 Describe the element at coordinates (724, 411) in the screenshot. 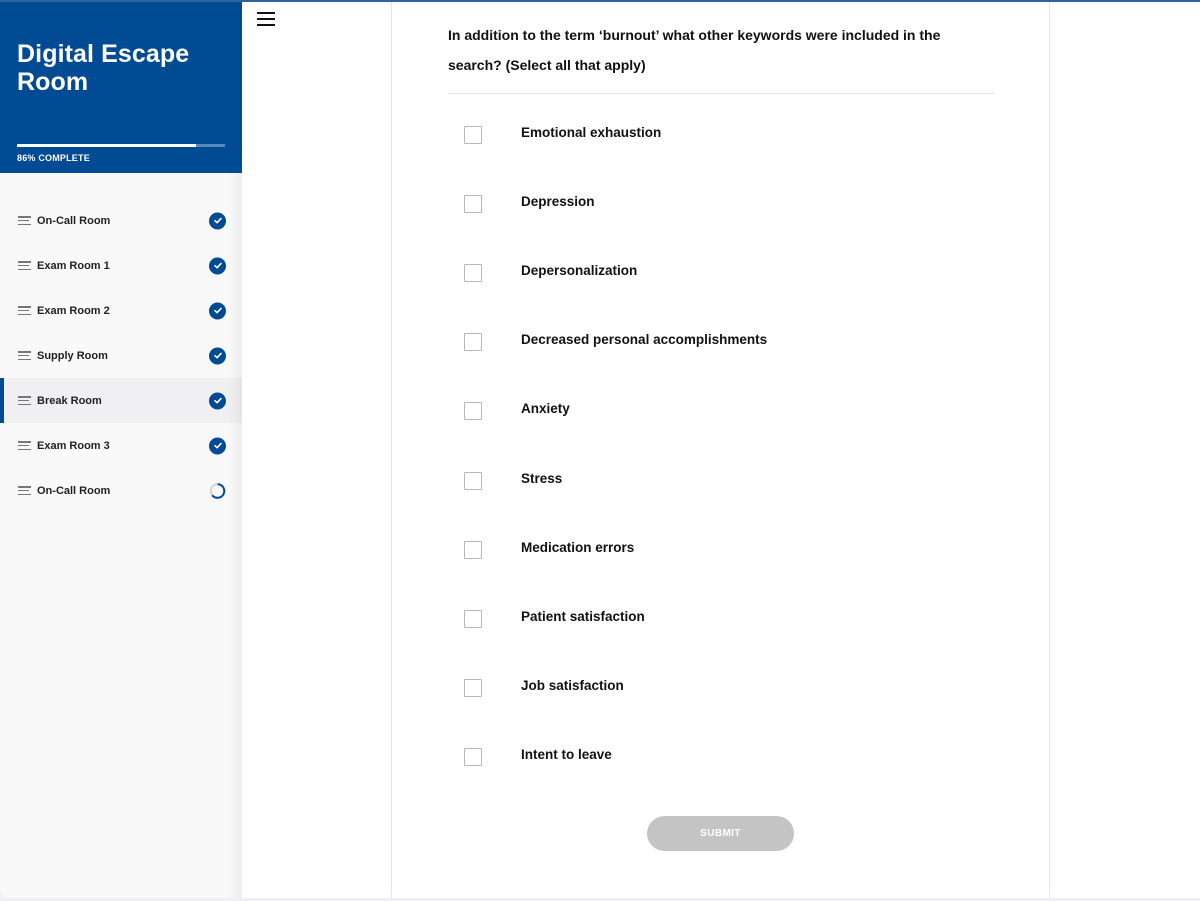

I see `option-anxiety: Anxiety` at that location.